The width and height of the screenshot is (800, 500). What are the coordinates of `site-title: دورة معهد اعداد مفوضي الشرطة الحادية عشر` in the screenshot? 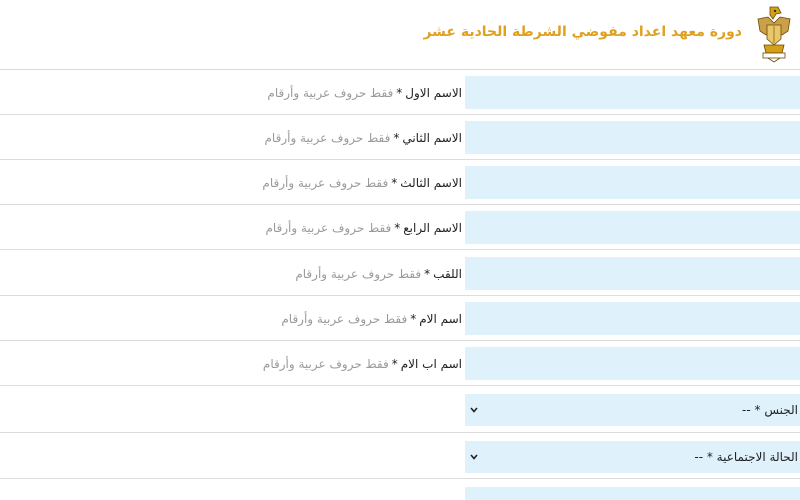 It's located at (582, 32).